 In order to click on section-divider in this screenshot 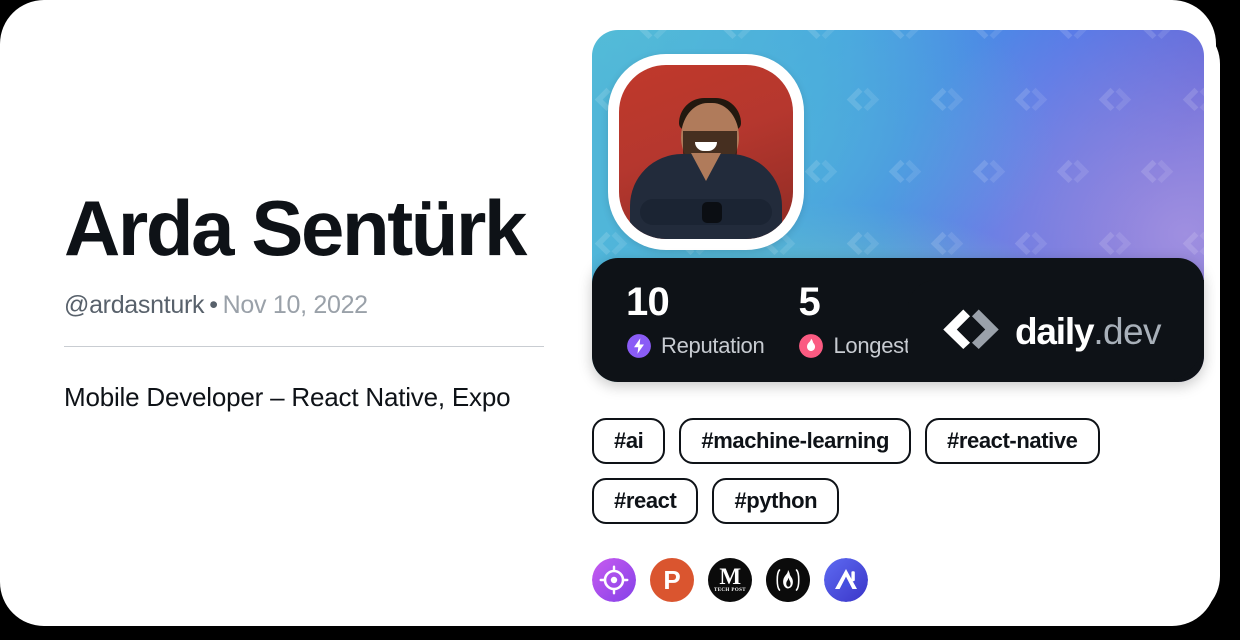, I will do `click(304, 346)`.